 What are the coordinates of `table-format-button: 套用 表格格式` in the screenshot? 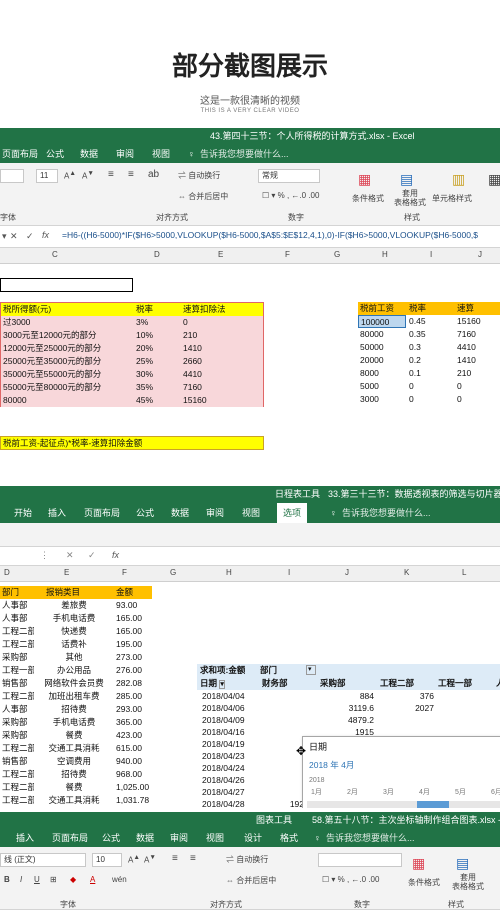 It's located at (468, 882).